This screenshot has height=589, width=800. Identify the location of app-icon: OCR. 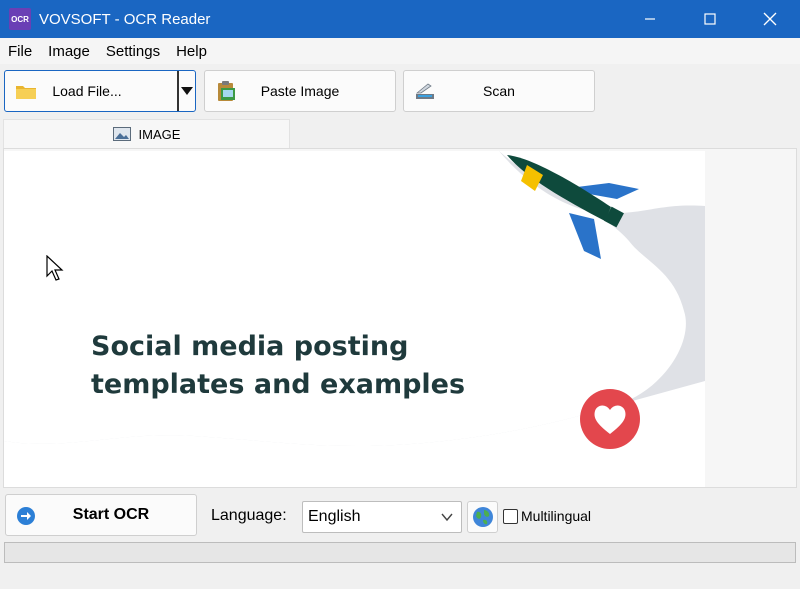
(20, 19).